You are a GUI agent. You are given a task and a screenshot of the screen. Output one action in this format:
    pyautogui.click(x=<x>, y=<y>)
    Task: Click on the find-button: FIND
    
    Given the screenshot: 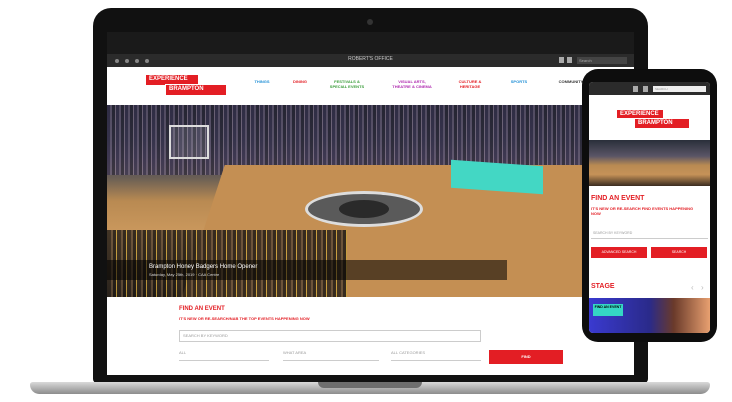 What is the action you would take?
    pyautogui.click(x=526, y=357)
    